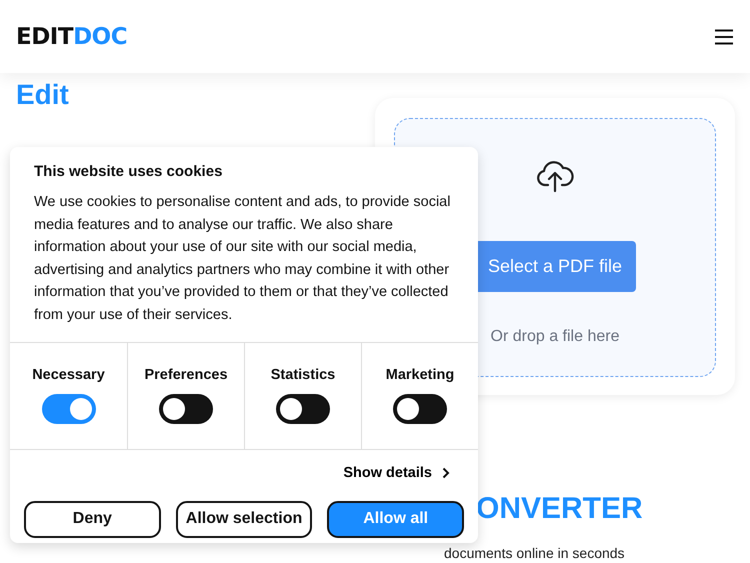 The height and width of the screenshot is (563, 750). I want to click on cookie-button: Deny, so click(92, 519).